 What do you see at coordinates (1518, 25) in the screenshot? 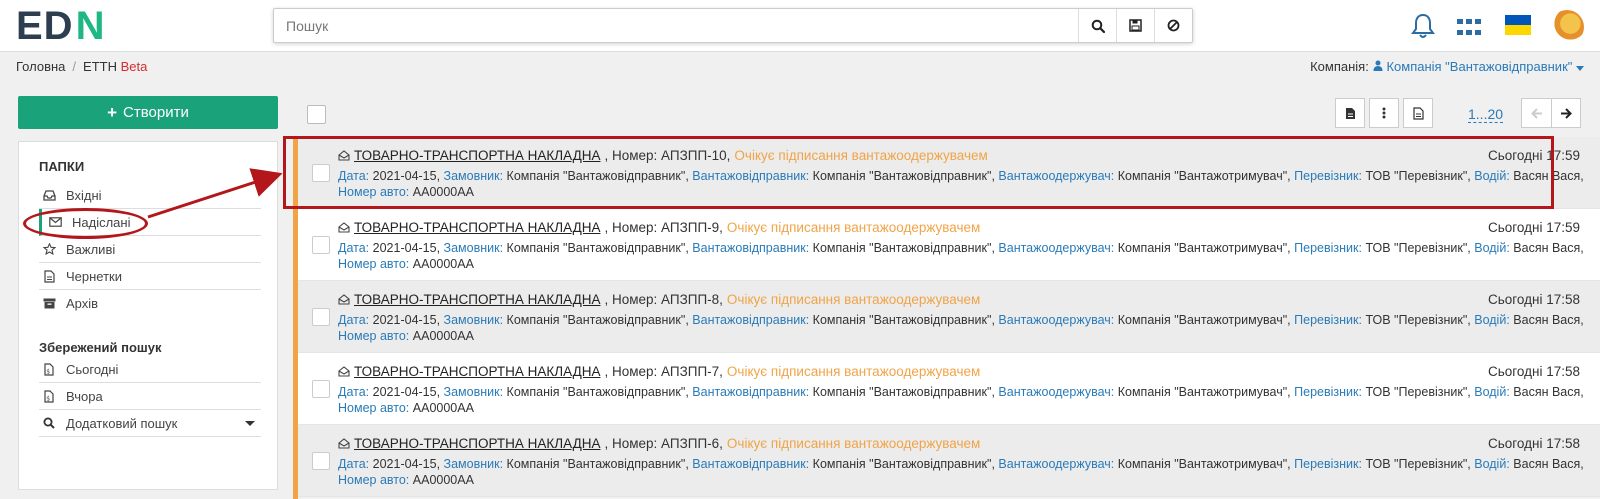
I see `language-flag-icon` at bounding box center [1518, 25].